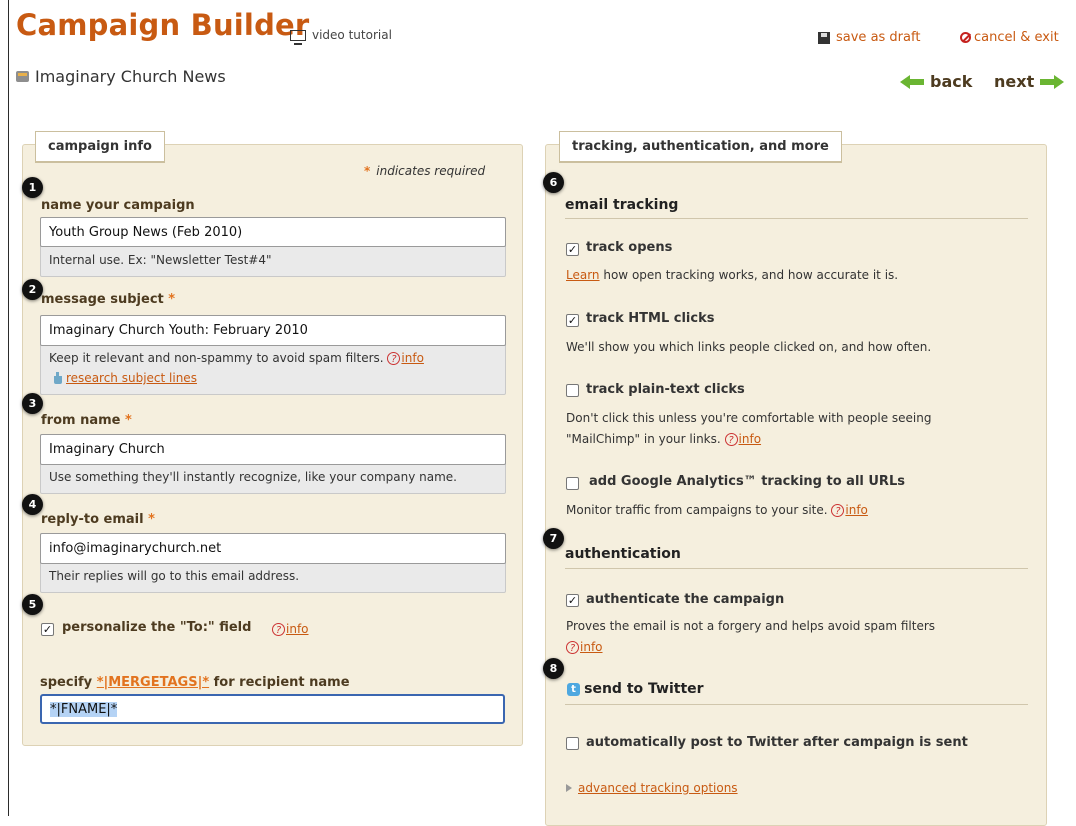 This screenshot has height=826, width=1076. What do you see at coordinates (32, 187) in the screenshot?
I see `step-badge-1: 1` at bounding box center [32, 187].